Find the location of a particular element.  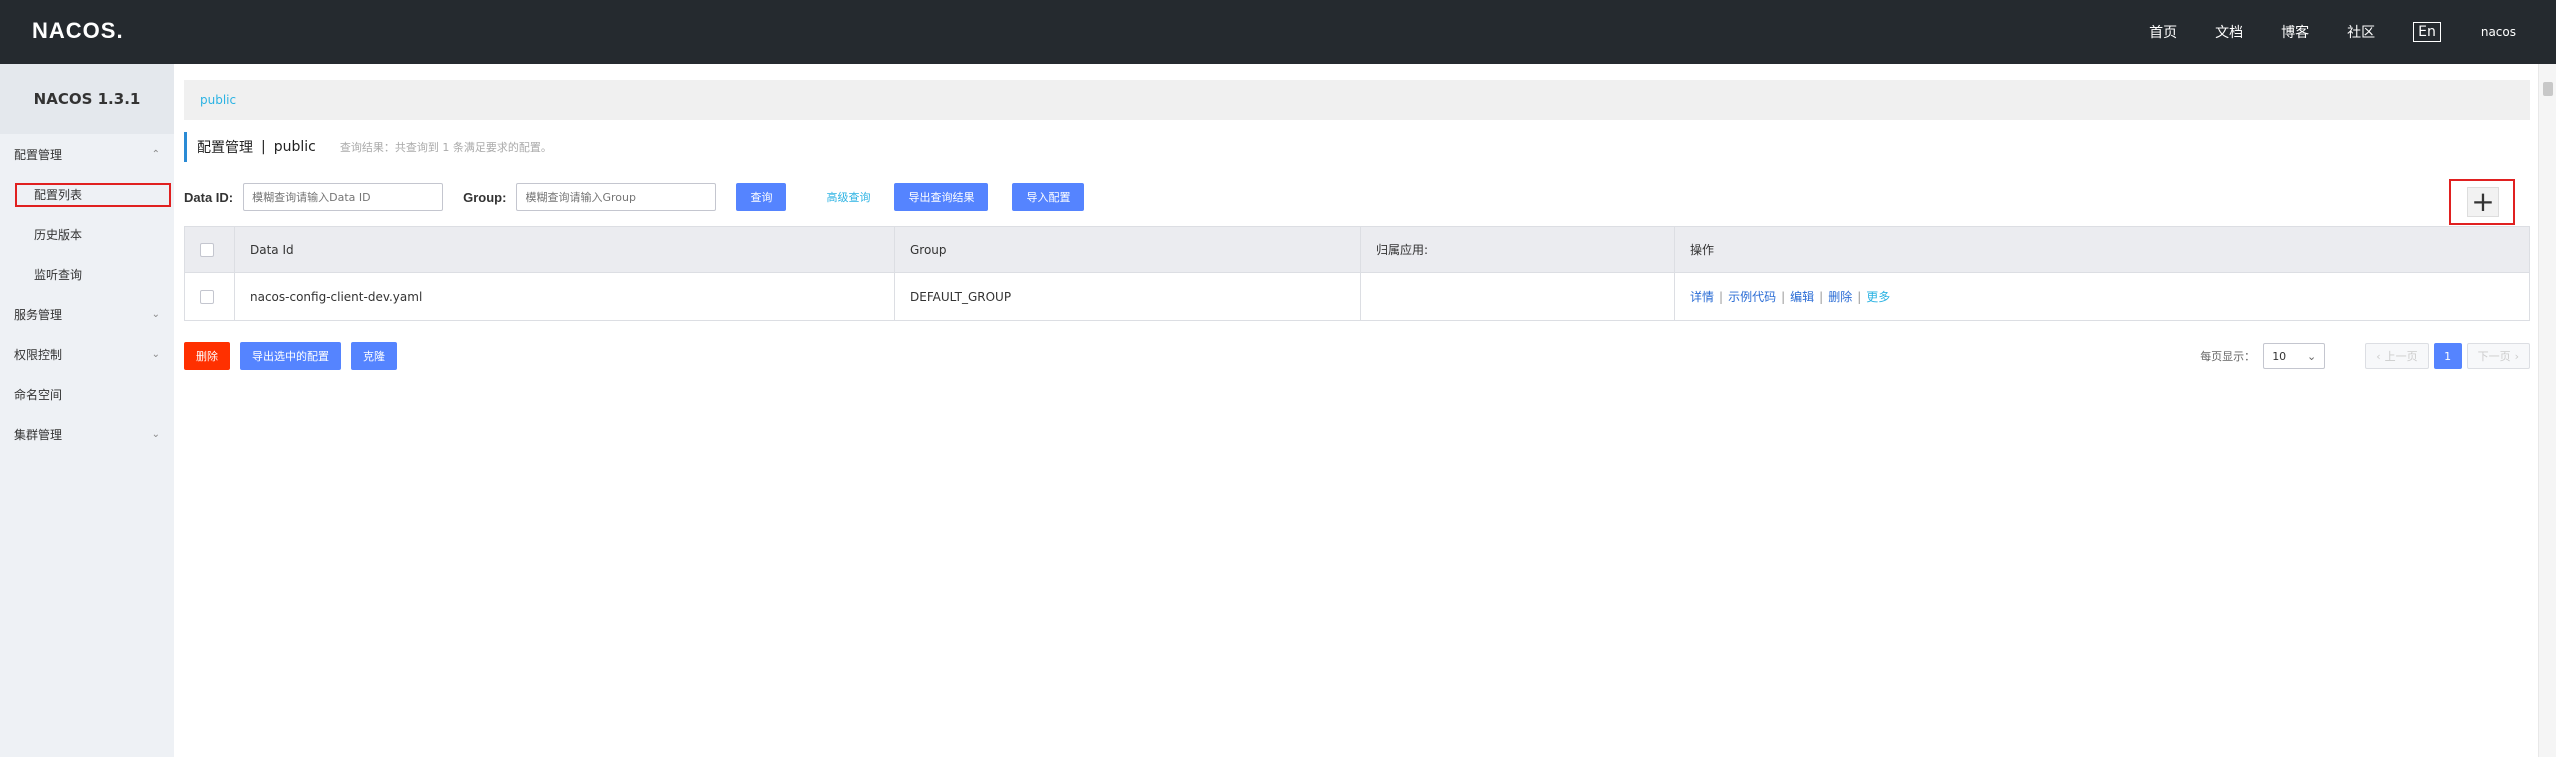

sidebar-item-label: 命名空间 is located at coordinates (38, 394).